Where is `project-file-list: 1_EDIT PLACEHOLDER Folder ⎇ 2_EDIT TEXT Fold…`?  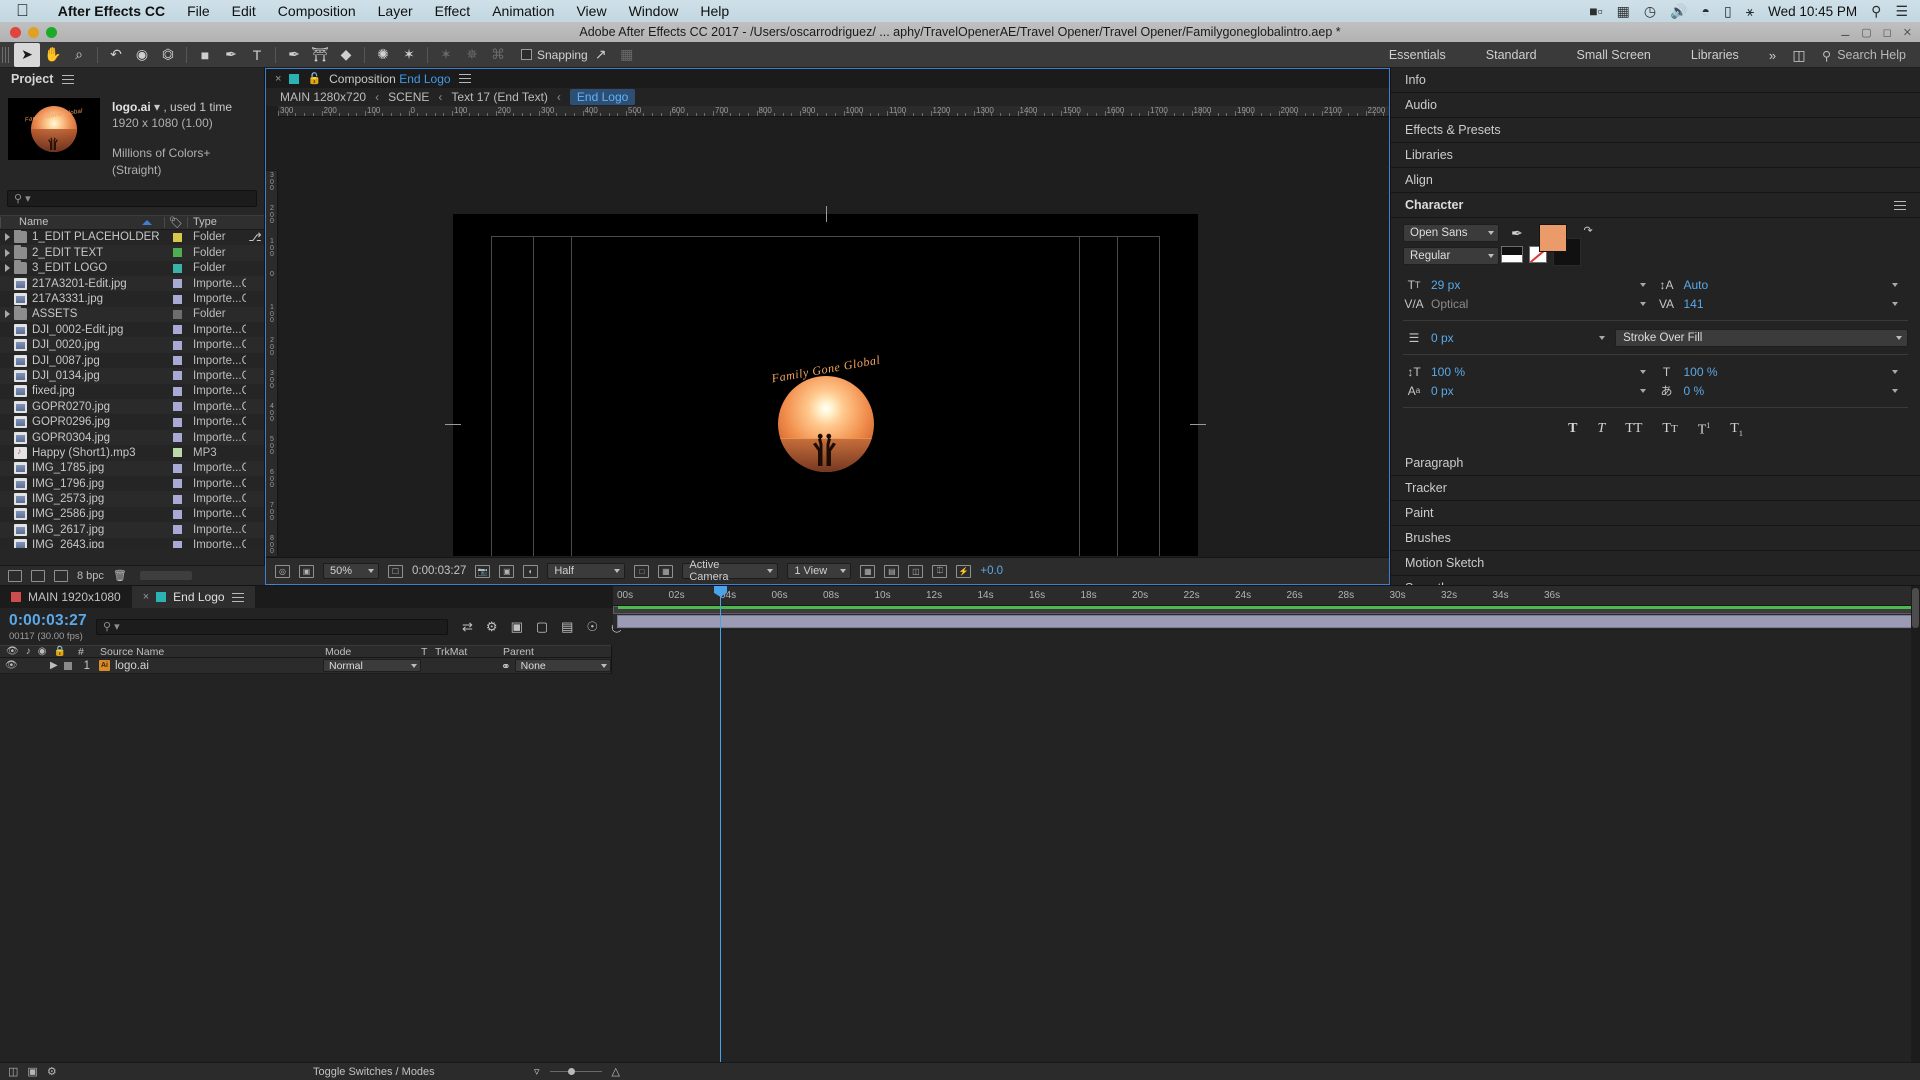 project-file-list: 1_EDIT PLACEHOLDER Folder ⎇ 2_EDIT TEXT Fold… is located at coordinates (132, 388).